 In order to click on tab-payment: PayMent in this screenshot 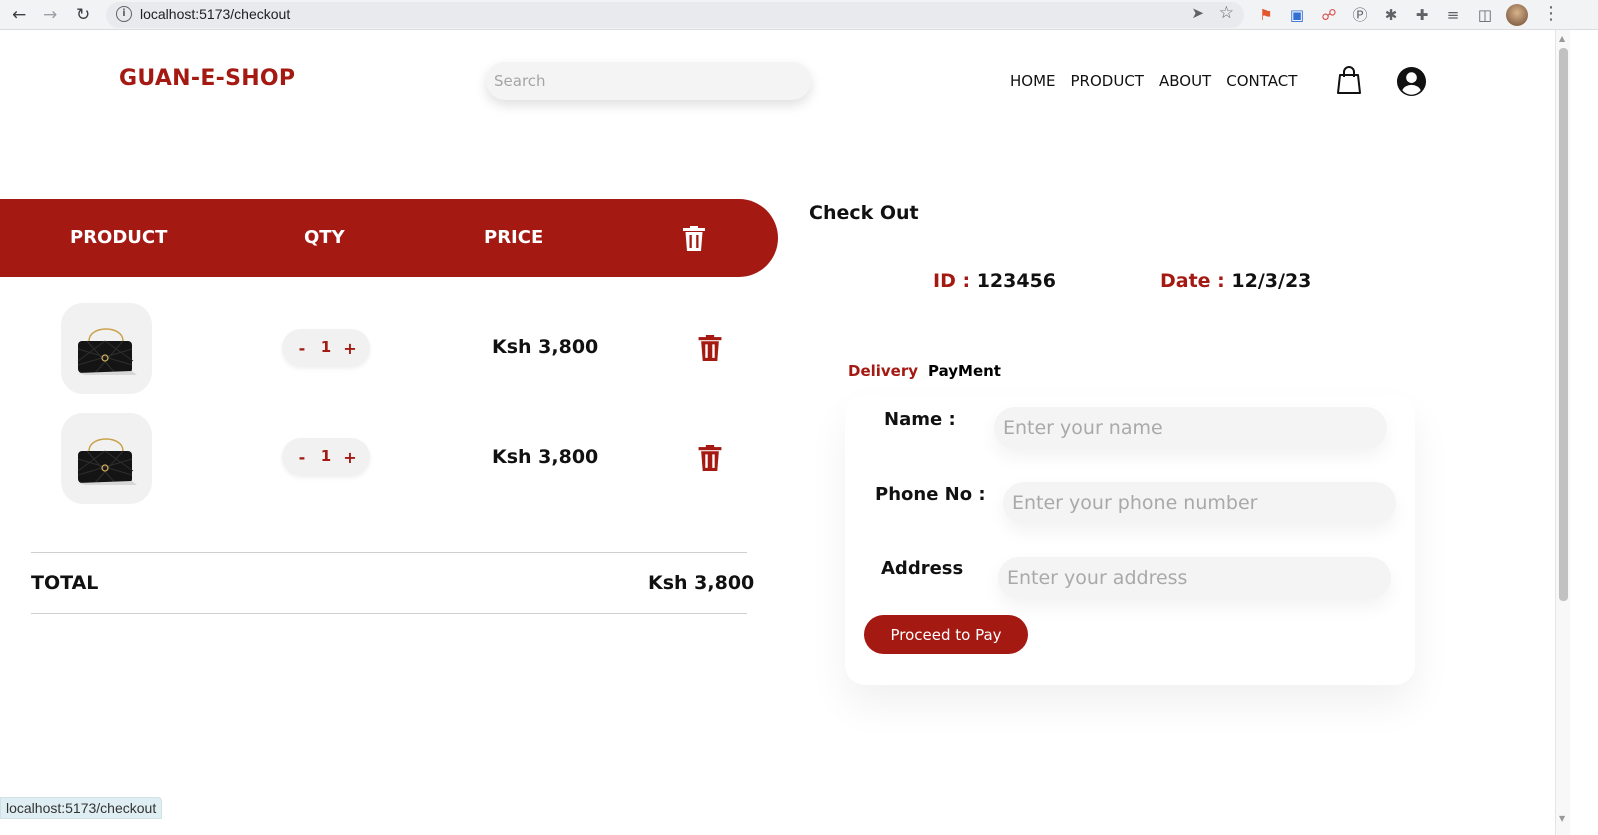, I will do `click(964, 371)`.